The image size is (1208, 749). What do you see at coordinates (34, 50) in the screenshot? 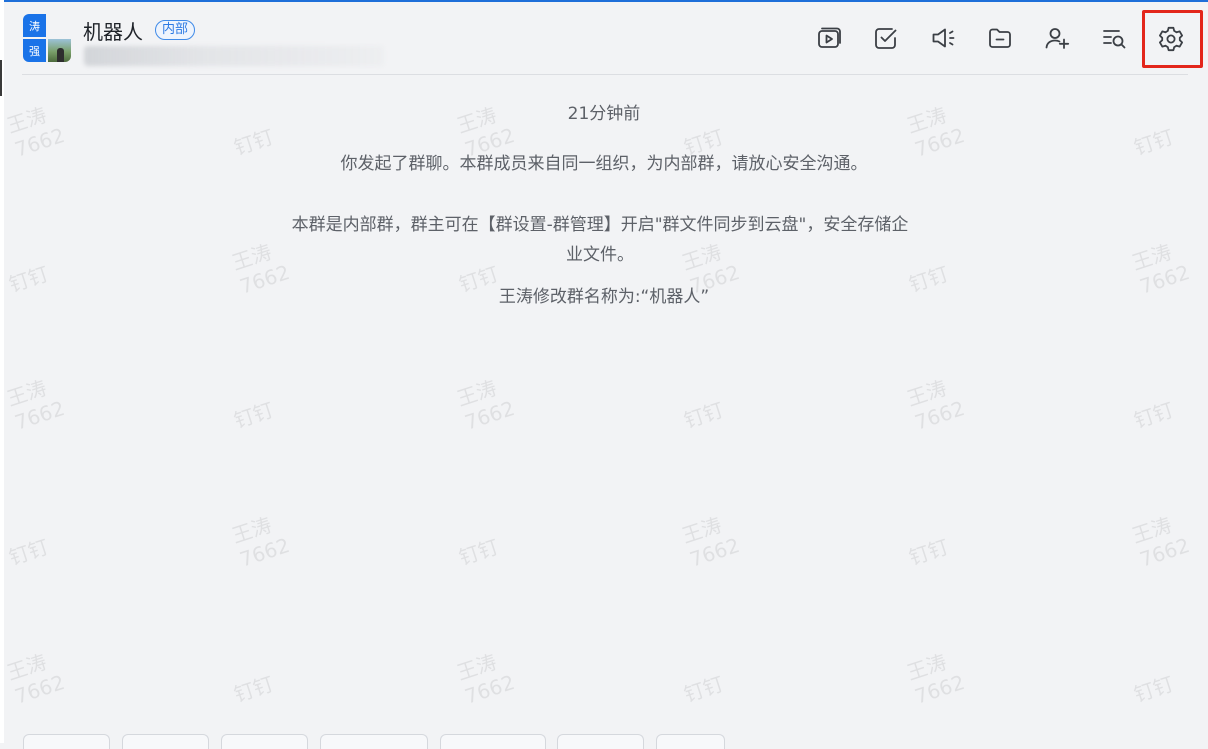
I see `avatar-tile-2: 强` at bounding box center [34, 50].